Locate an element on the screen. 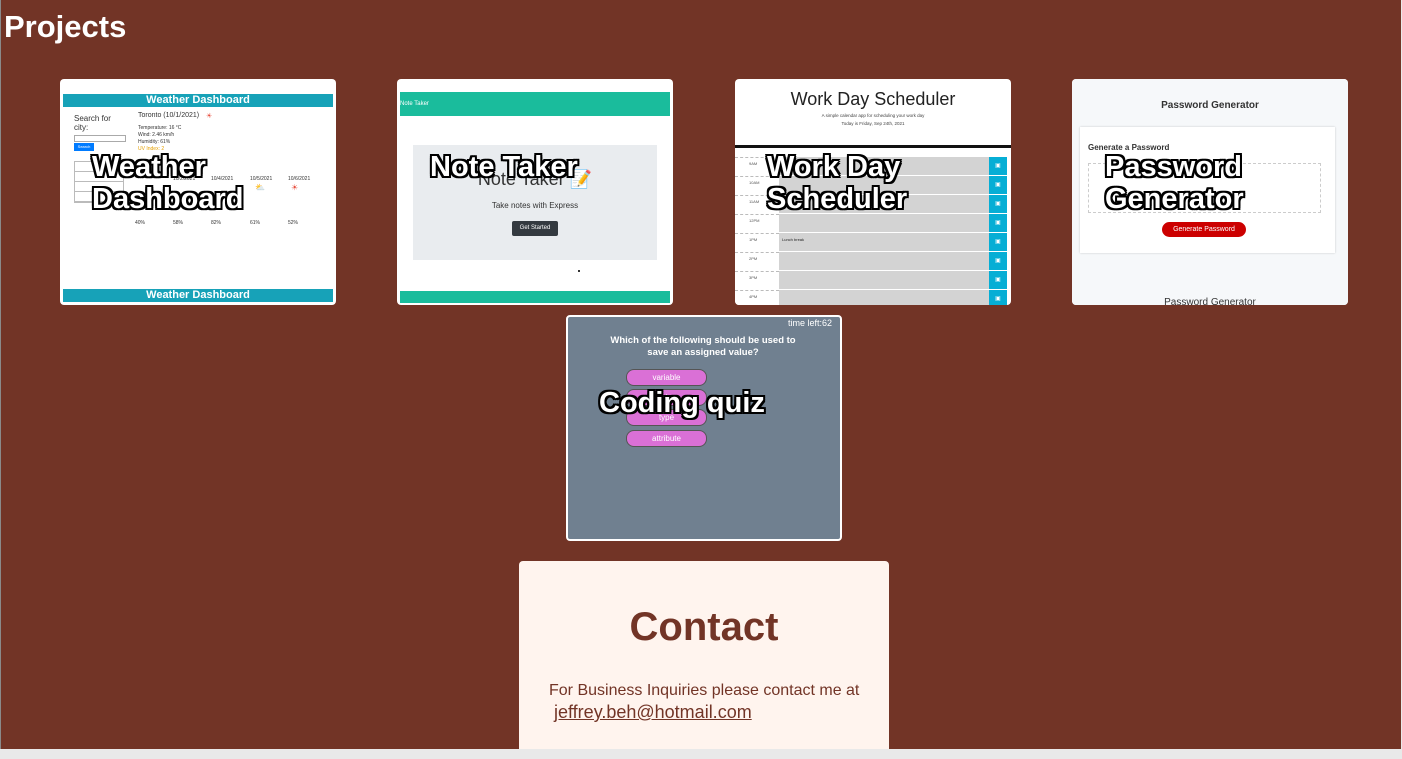  cloud-sun-icon: ⛅ is located at coordinates (260, 187).